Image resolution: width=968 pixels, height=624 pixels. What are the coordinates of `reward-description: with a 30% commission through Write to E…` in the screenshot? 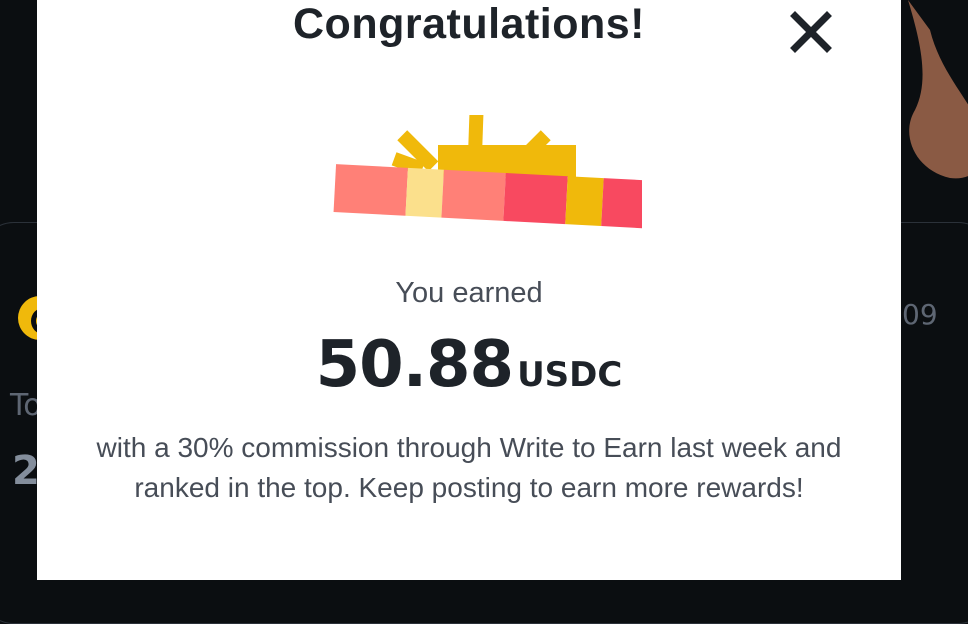 It's located at (469, 467).